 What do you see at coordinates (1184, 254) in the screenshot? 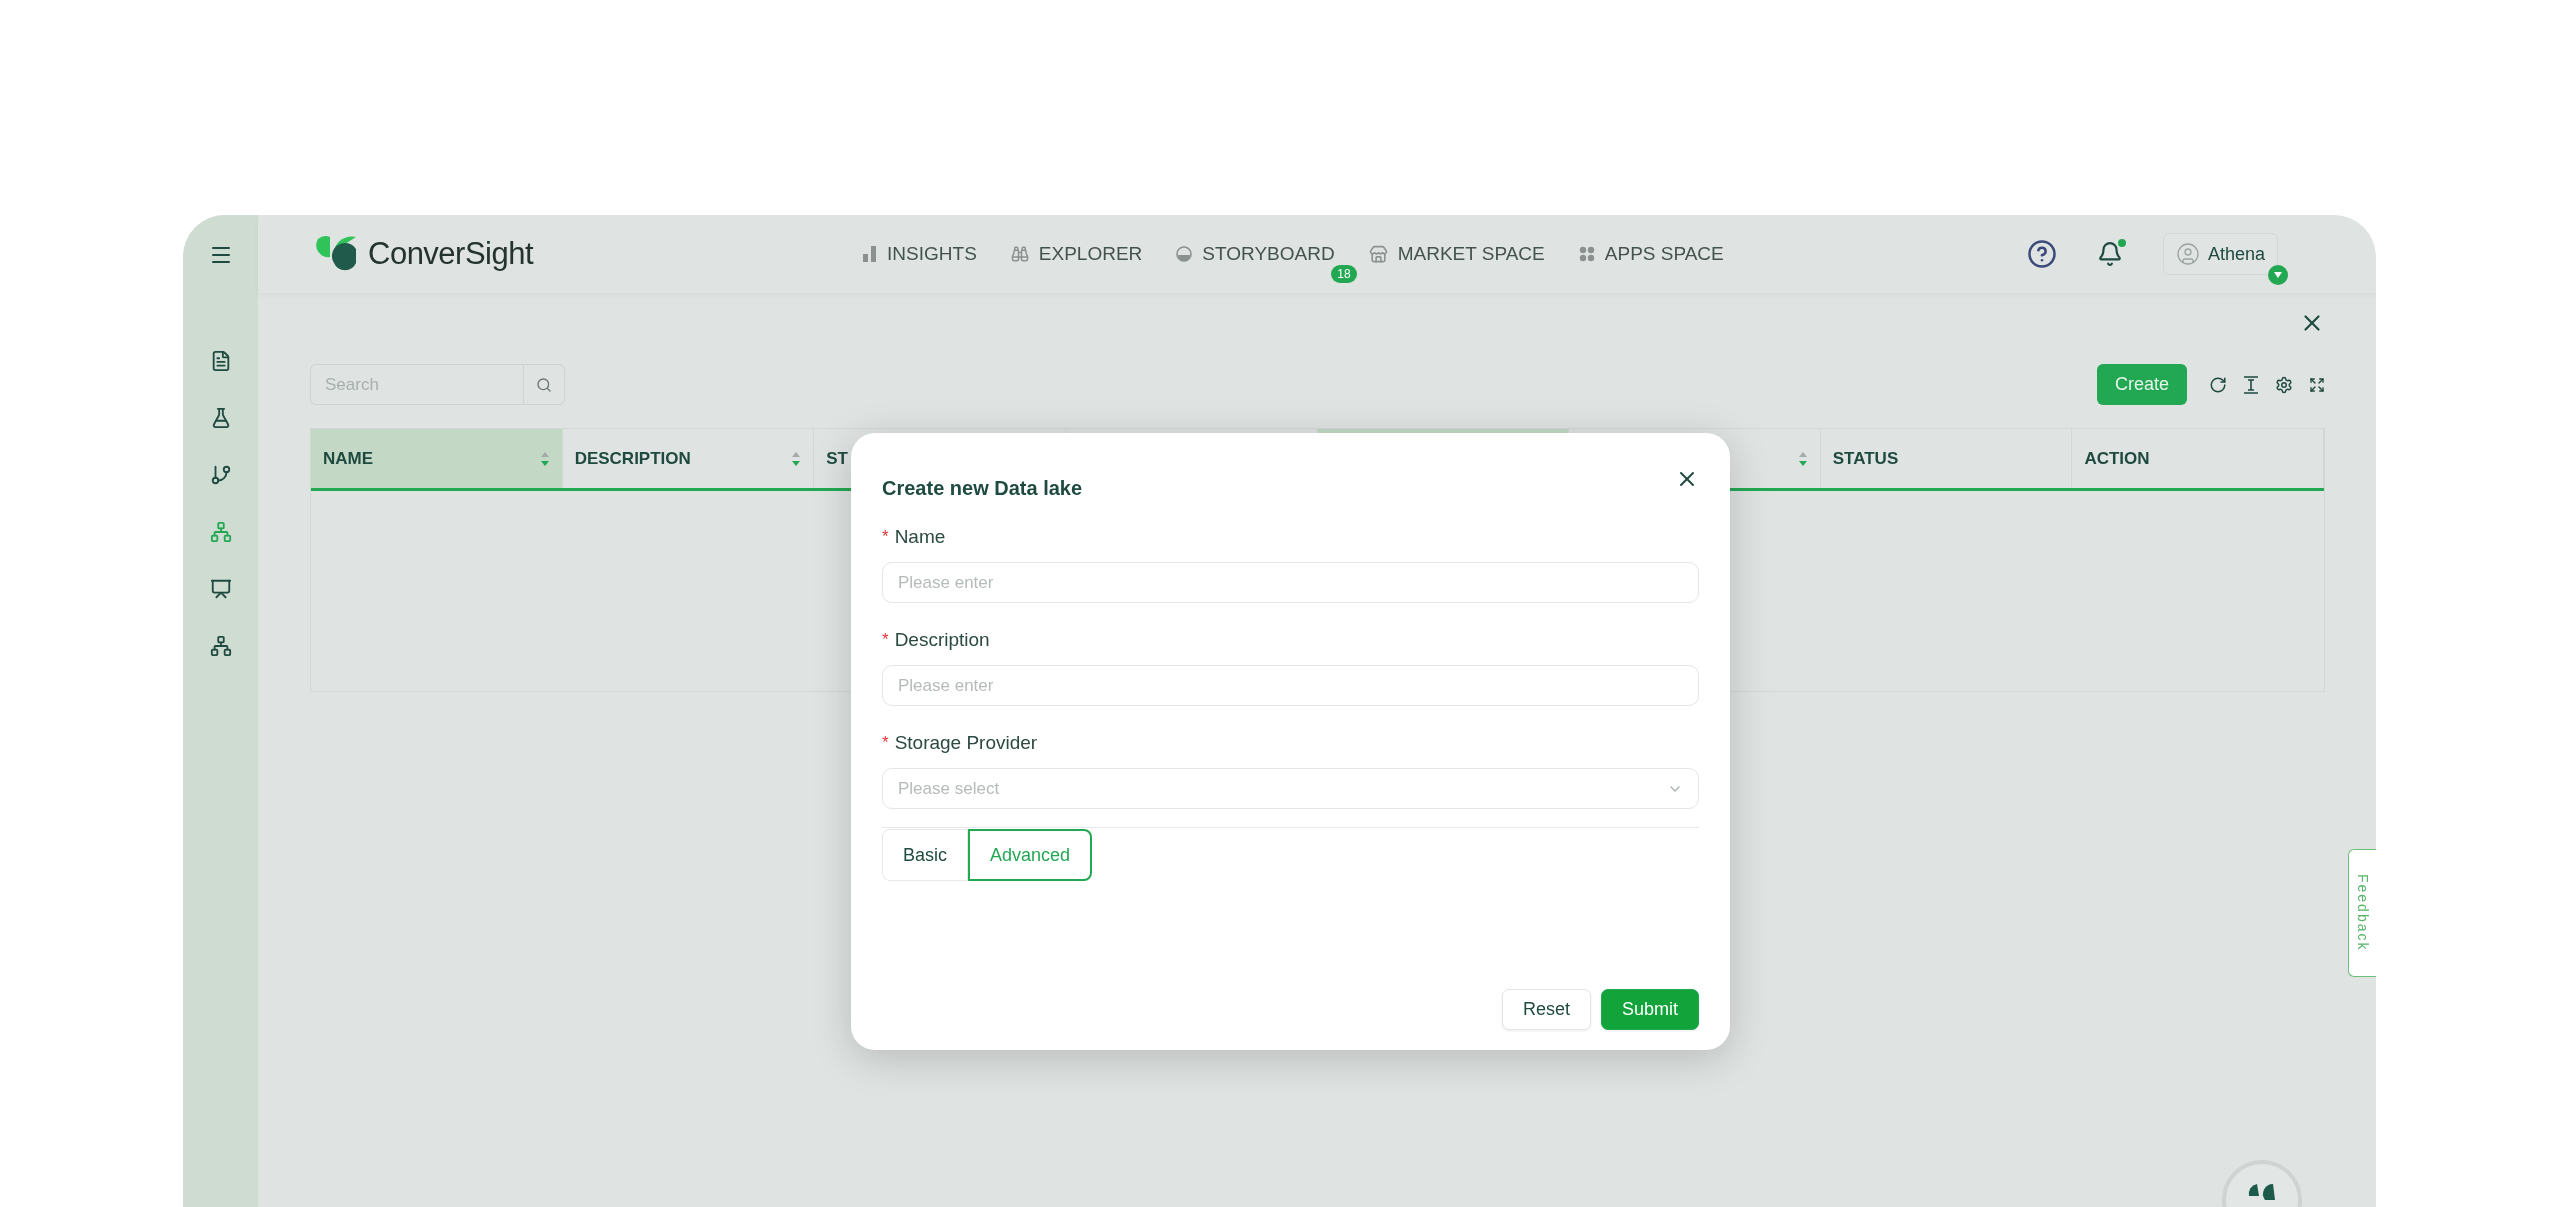
I see `gauge-icon` at bounding box center [1184, 254].